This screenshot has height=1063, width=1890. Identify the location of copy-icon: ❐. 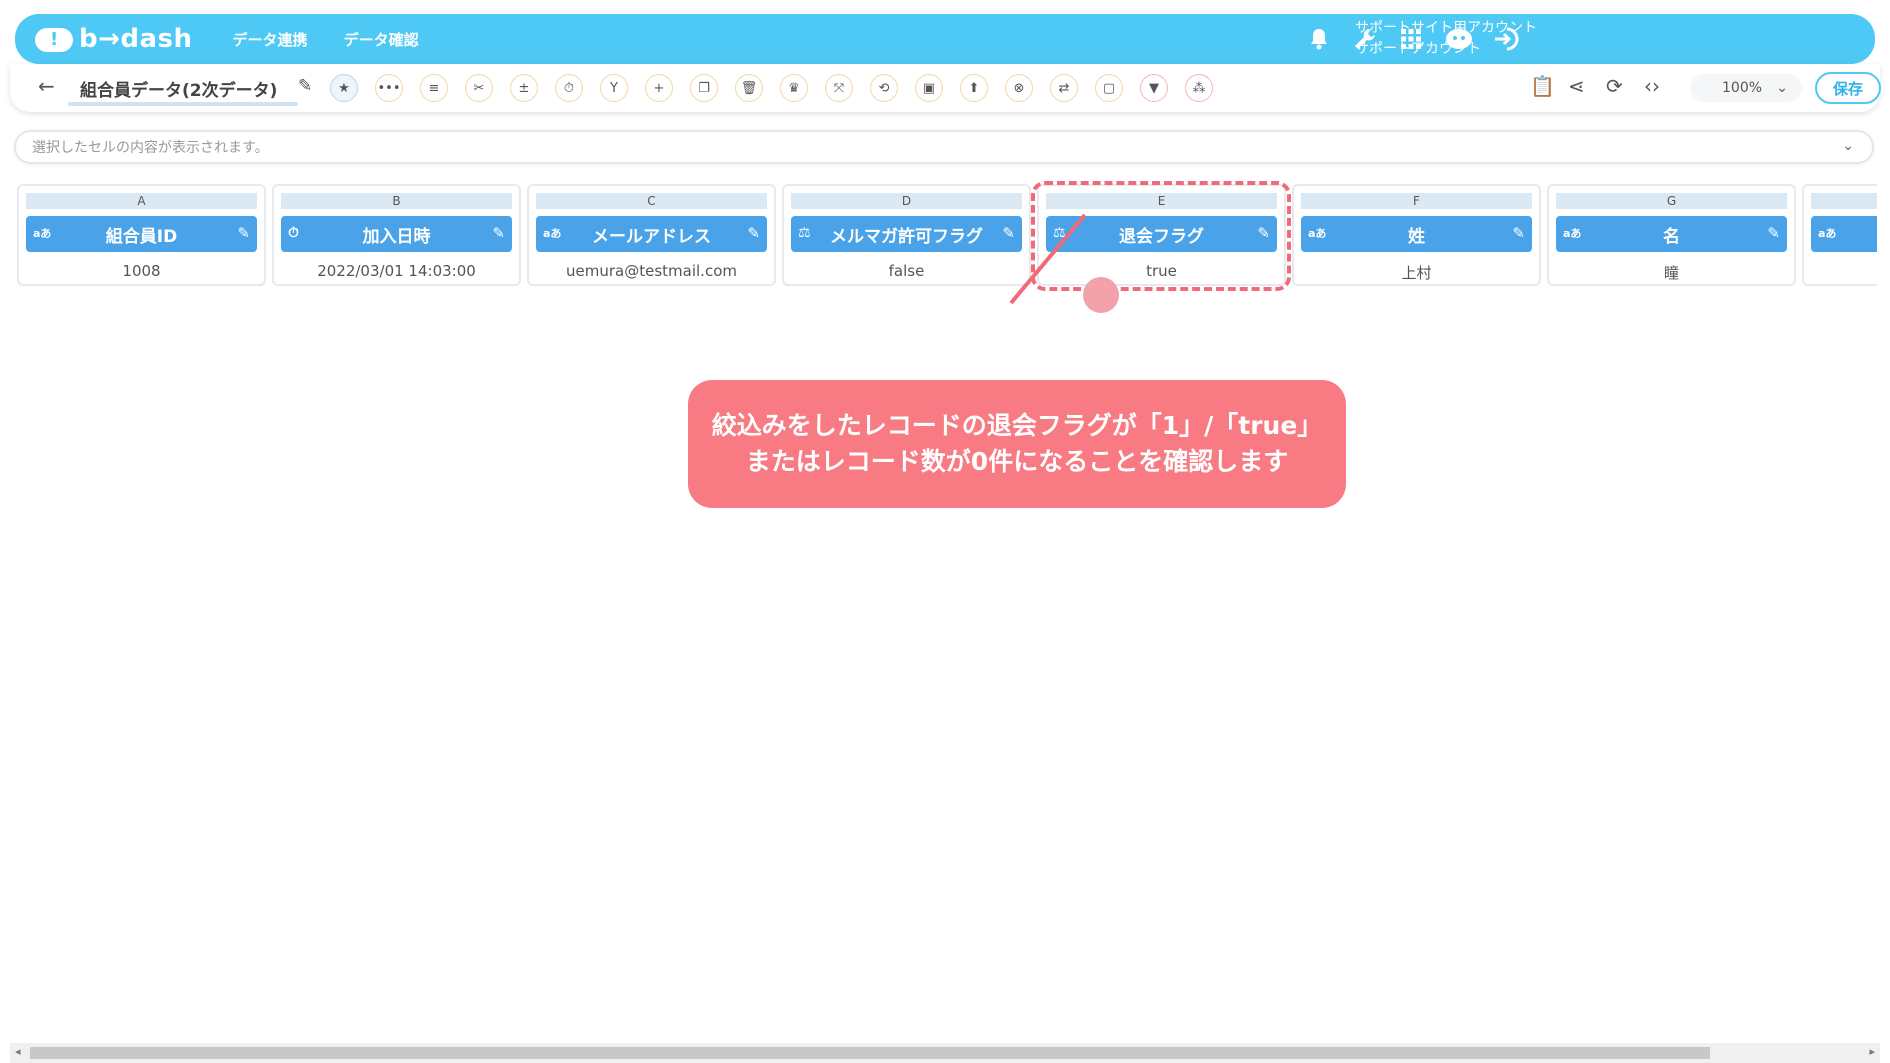
(704, 88).